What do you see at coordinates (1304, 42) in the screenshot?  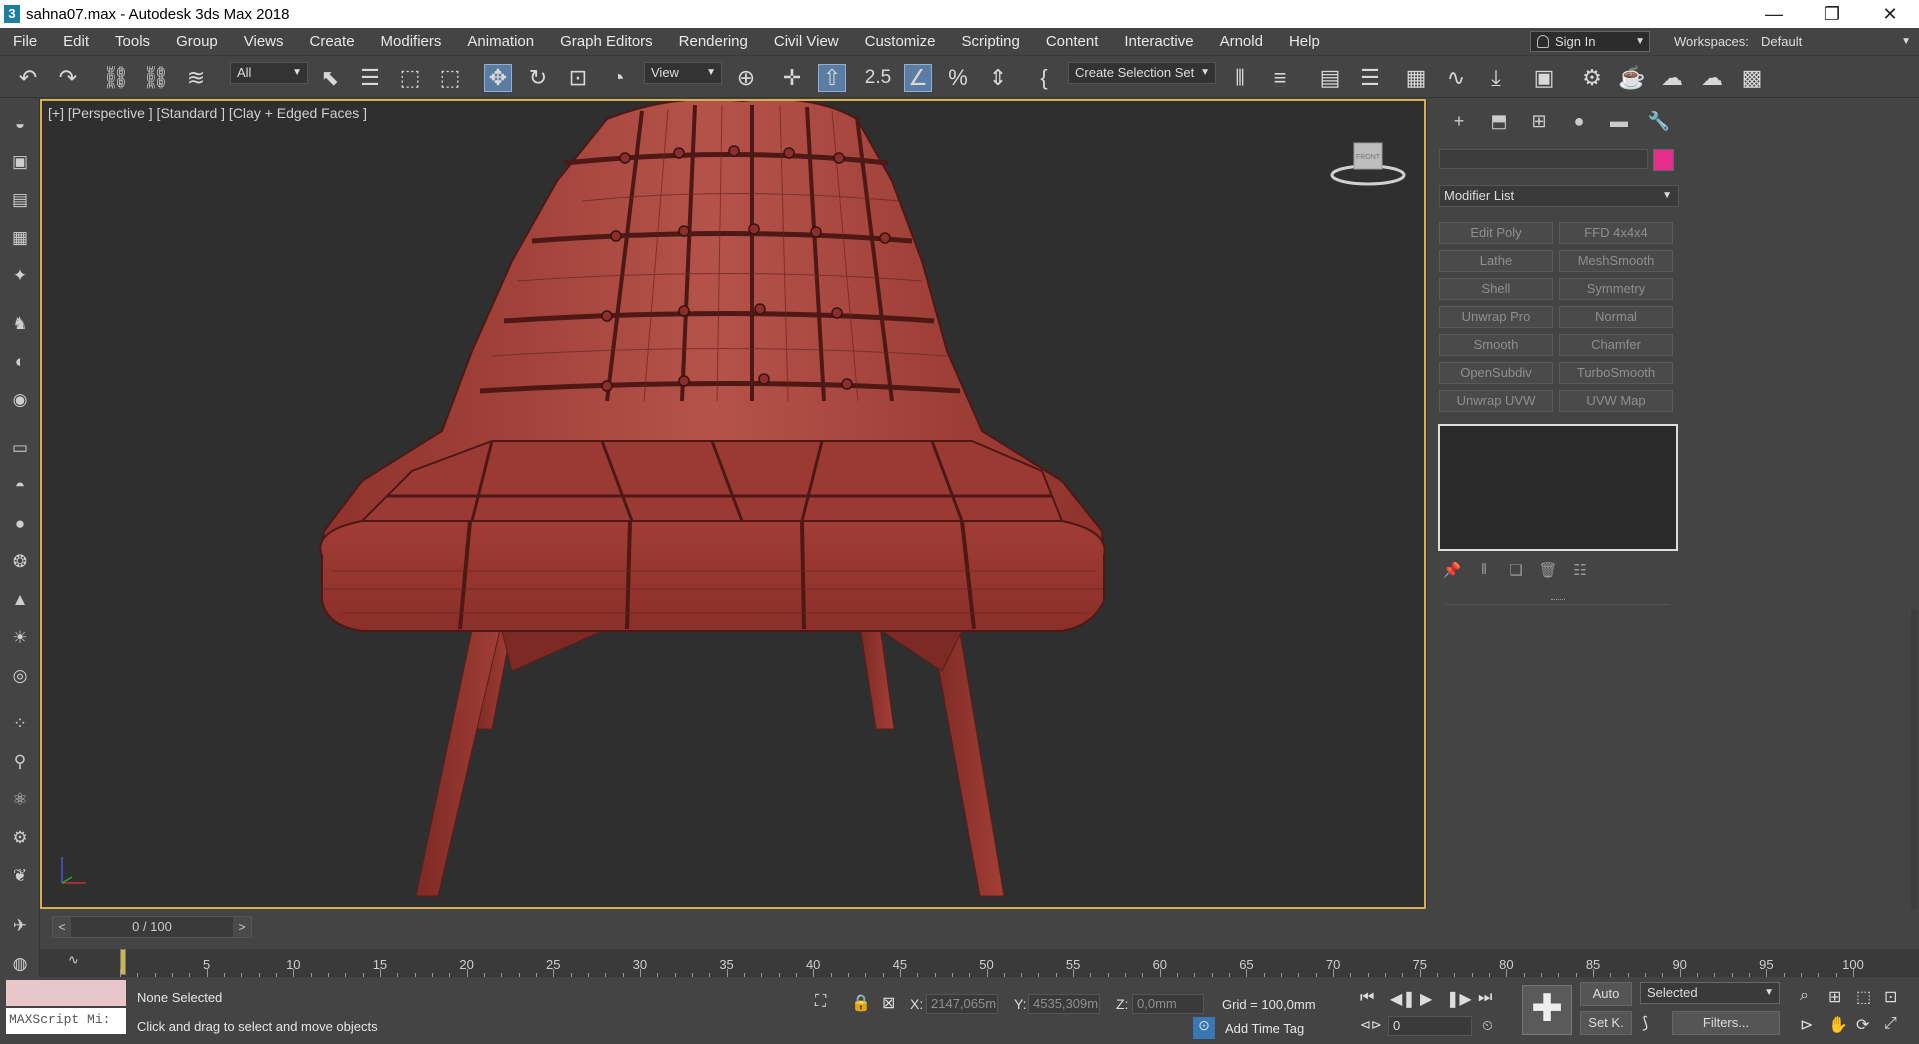 I see `menu-help: Help` at bounding box center [1304, 42].